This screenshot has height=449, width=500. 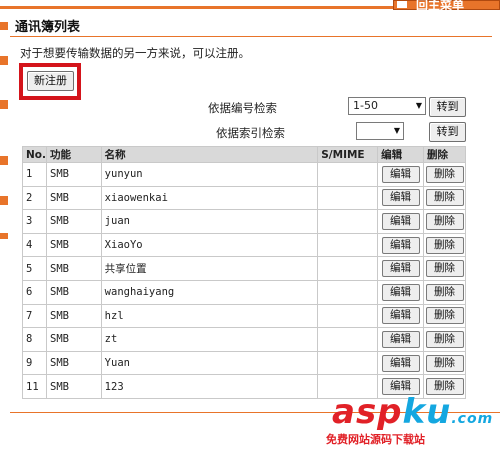 I want to click on dropdown-arrow-icon: ▼, so click(x=418, y=105).